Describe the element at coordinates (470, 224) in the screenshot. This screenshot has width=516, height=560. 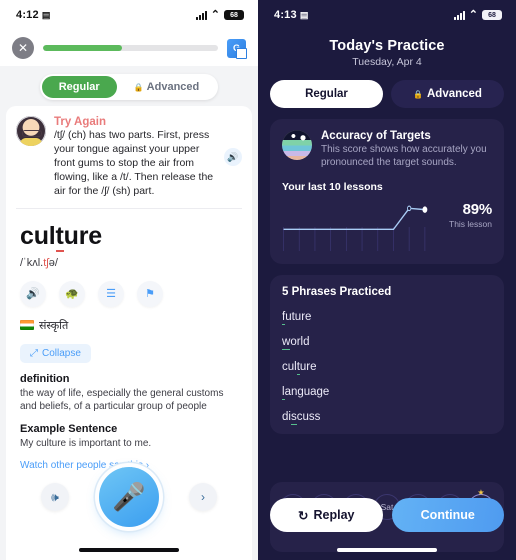
I see `score-caption: This lesson` at that location.